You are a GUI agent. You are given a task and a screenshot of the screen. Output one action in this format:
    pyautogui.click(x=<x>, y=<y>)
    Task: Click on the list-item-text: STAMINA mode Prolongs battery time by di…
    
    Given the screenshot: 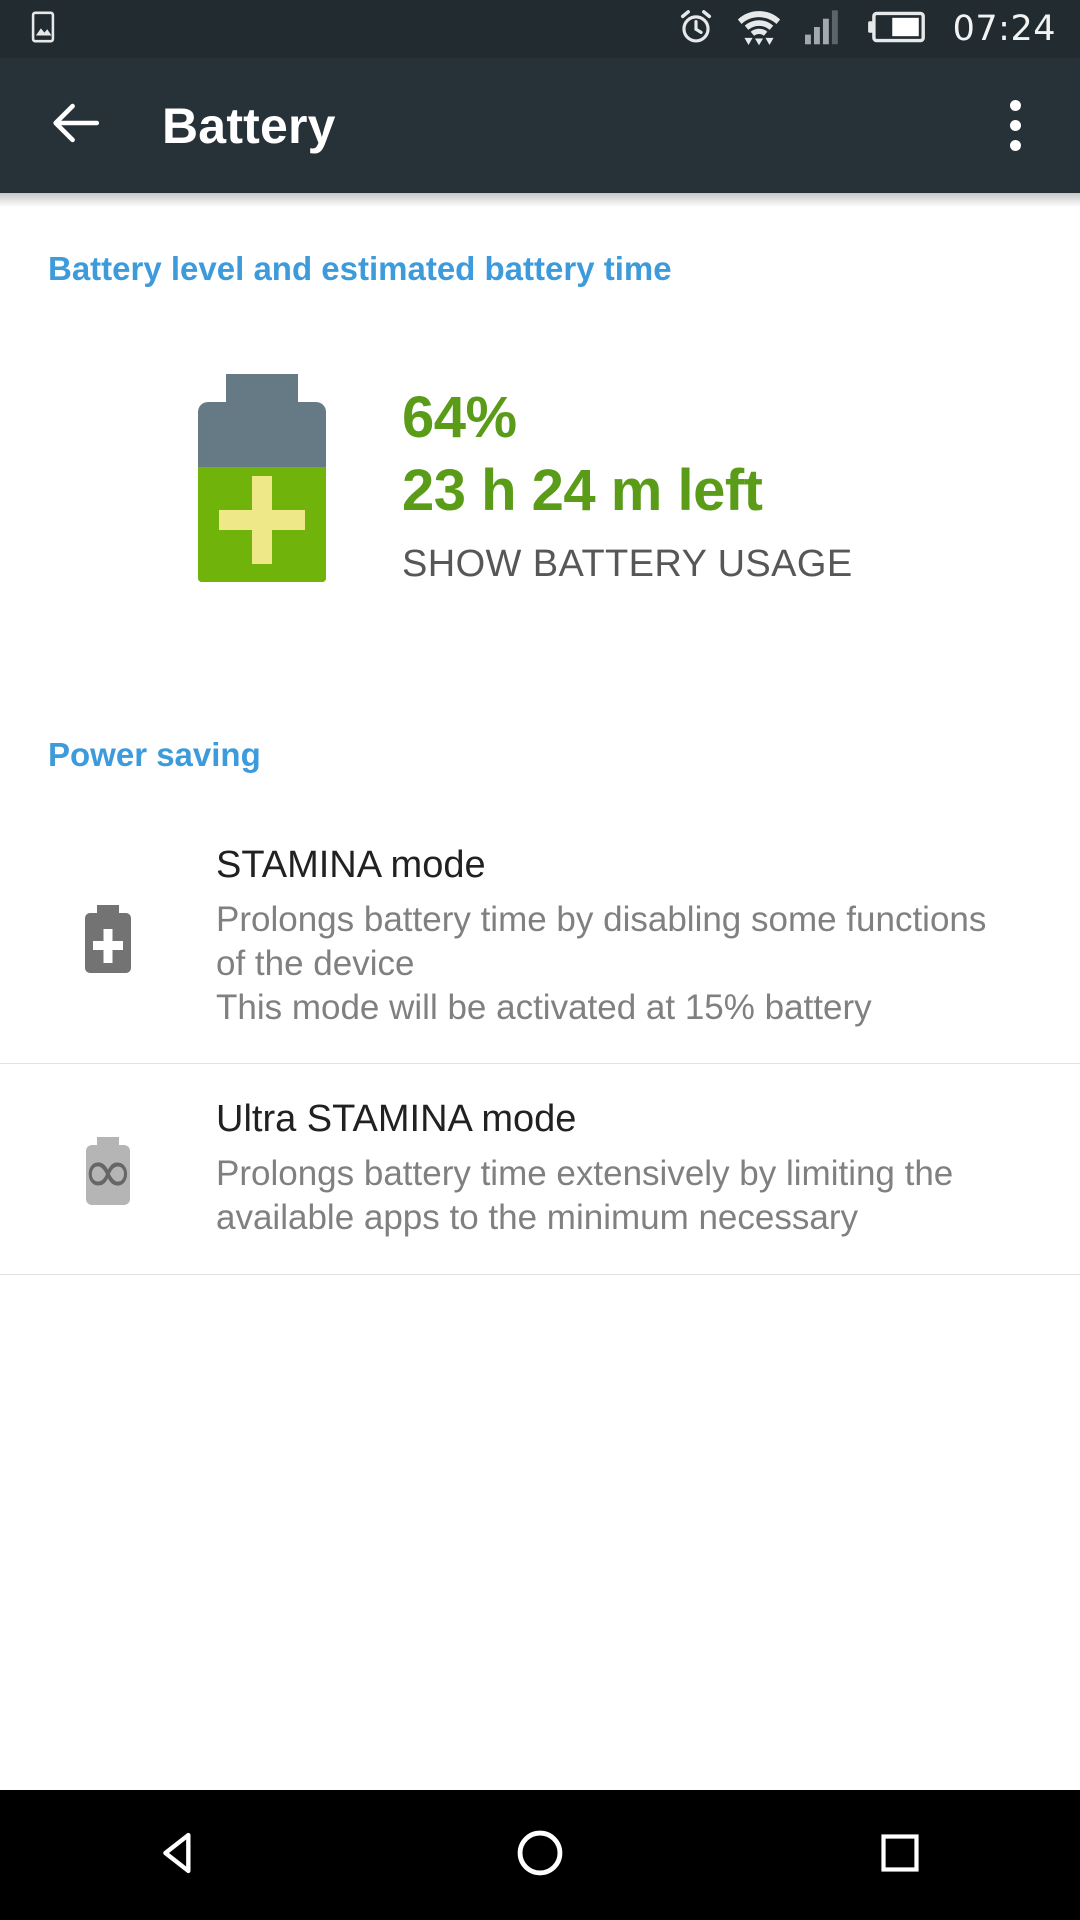 What is the action you would take?
    pyautogui.click(x=628, y=936)
    